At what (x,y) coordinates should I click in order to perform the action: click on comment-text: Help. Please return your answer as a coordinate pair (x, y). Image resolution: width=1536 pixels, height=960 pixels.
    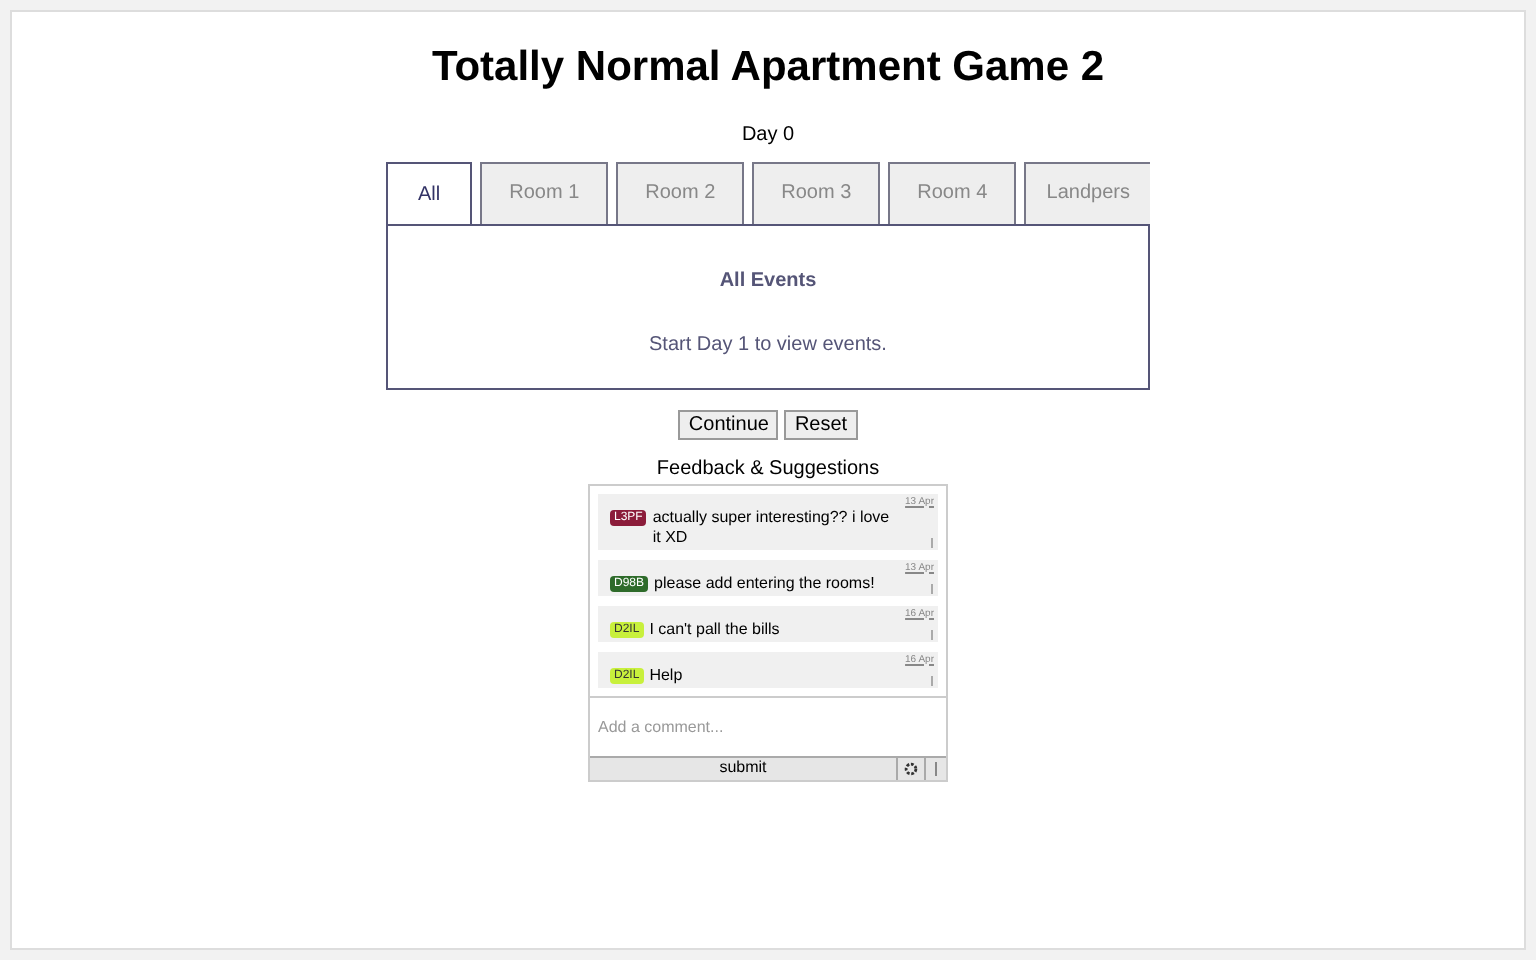
    Looking at the image, I should click on (667, 675).